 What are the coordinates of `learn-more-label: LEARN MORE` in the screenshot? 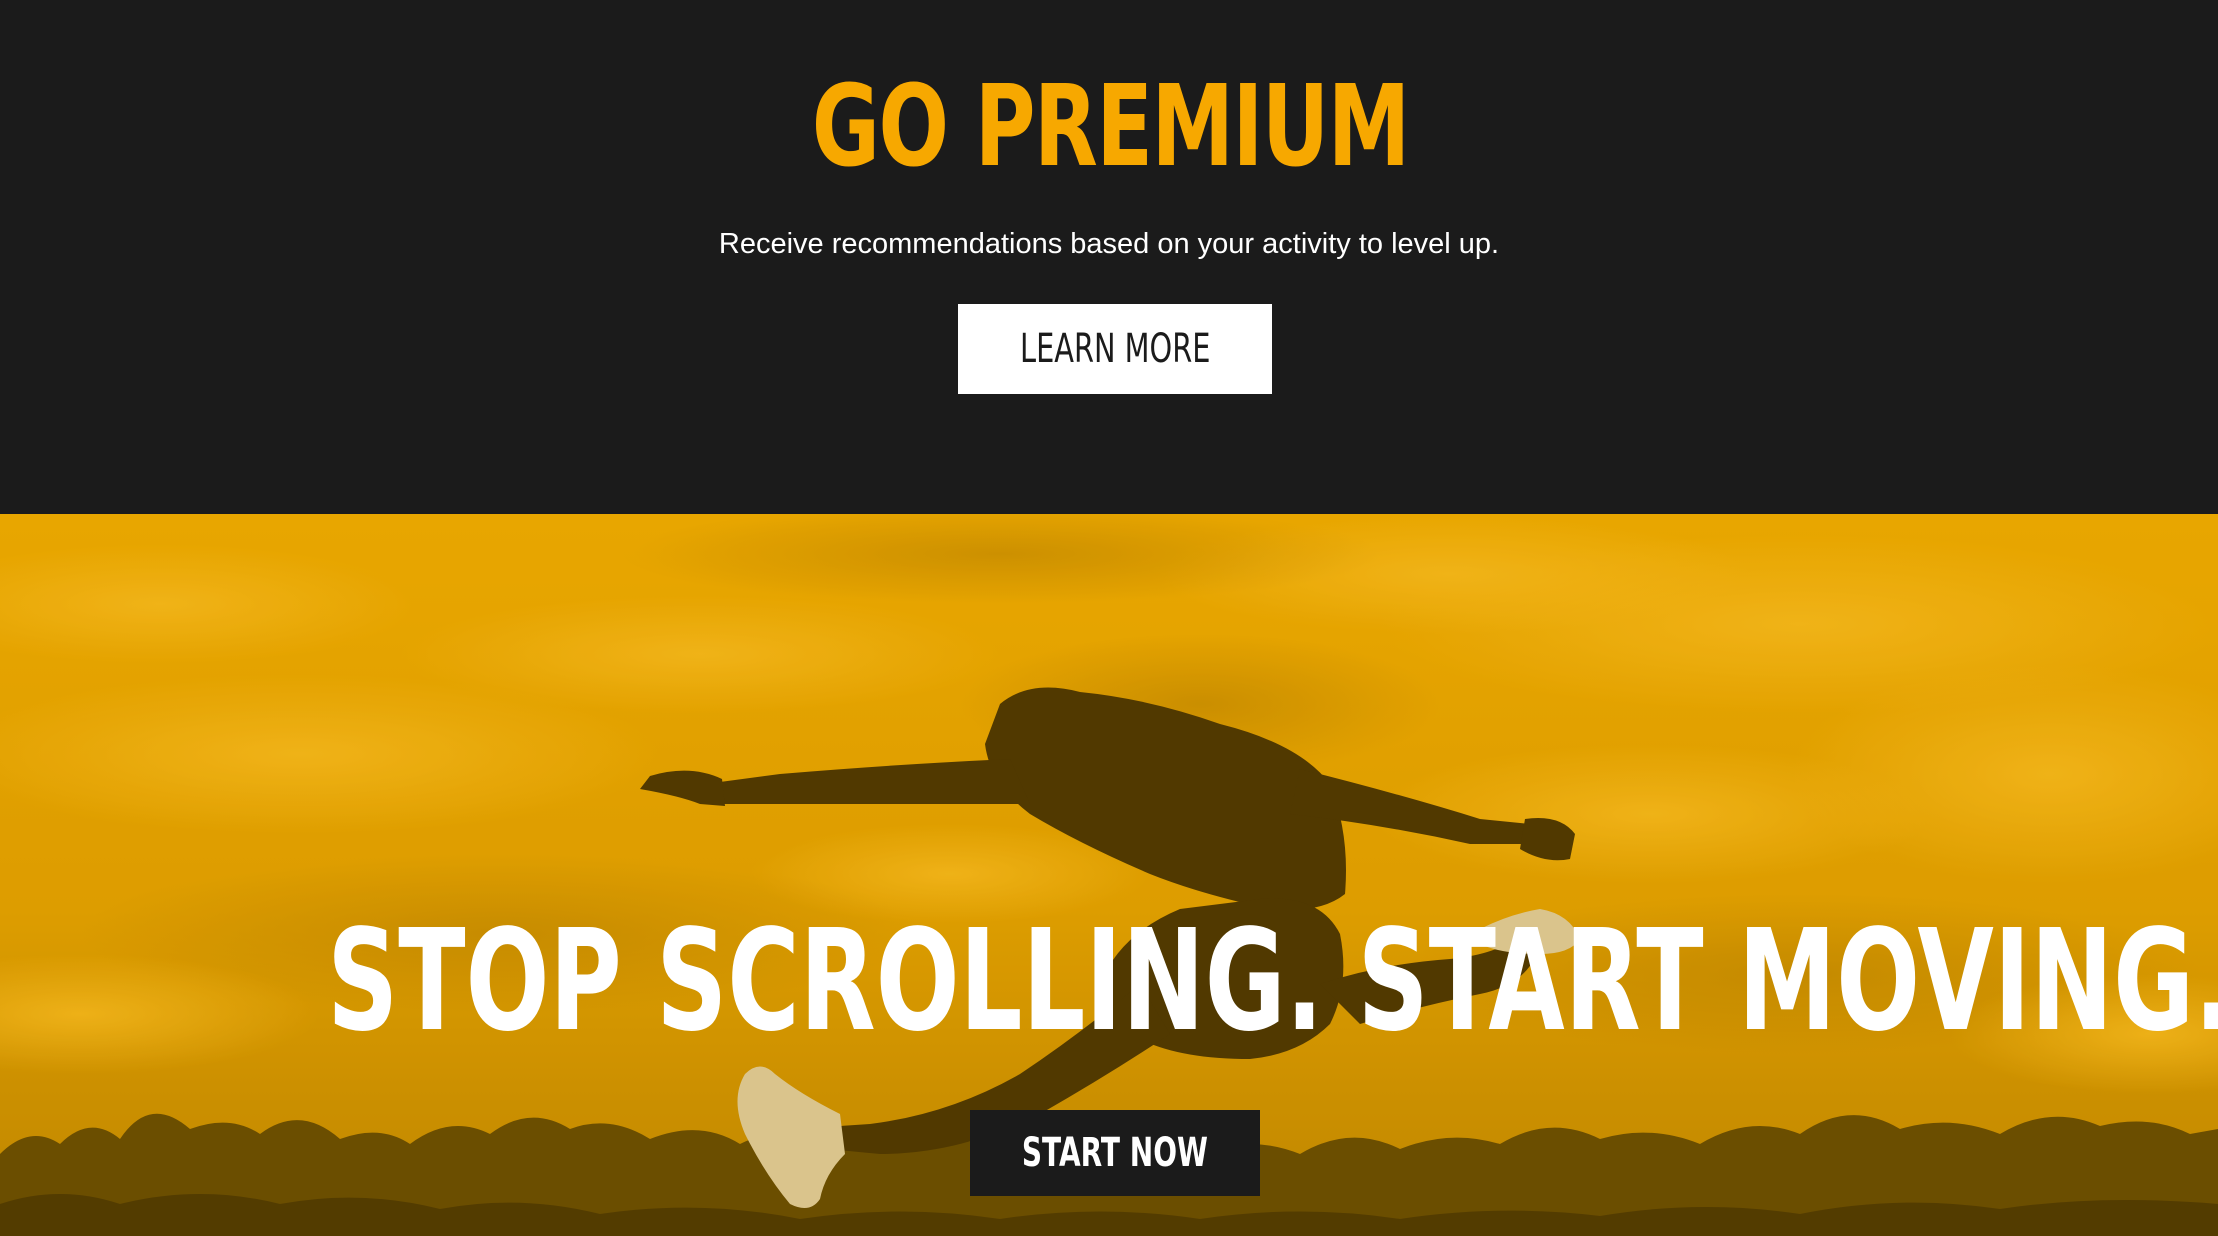 It's located at (1115, 349).